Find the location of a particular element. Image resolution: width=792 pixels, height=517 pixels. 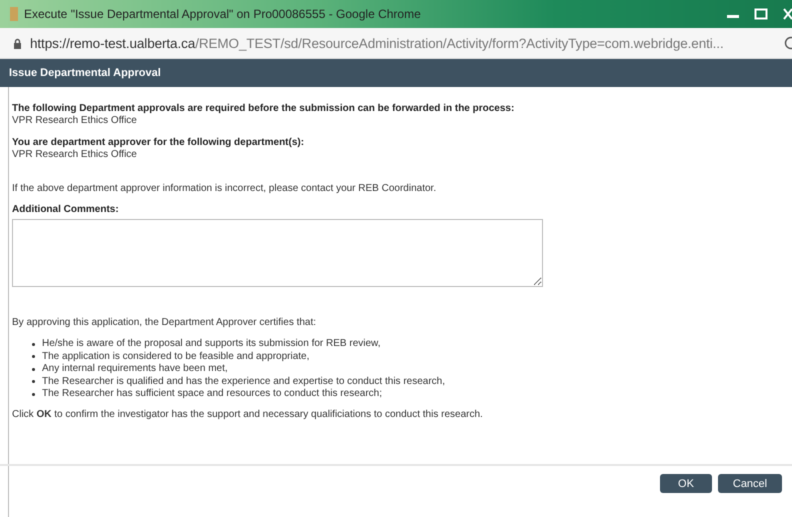

maximize-icon is located at coordinates (761, 14).